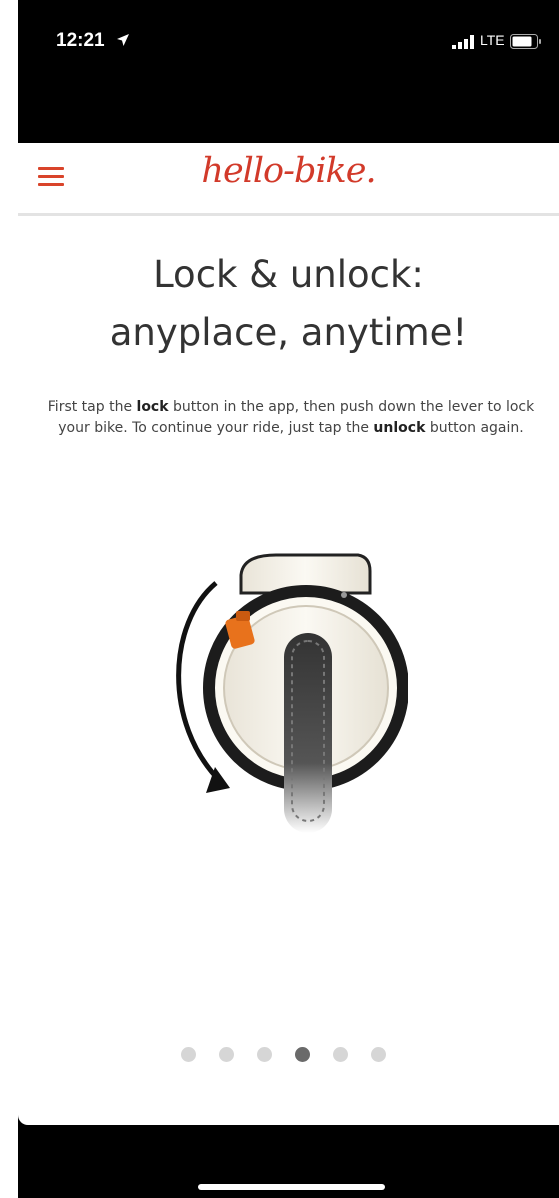 The image size is (559, 1198). What do you see at coordinates (291, 1187) in the screenshot?
I see `home-indicator` at bounding box center [291, 1187].